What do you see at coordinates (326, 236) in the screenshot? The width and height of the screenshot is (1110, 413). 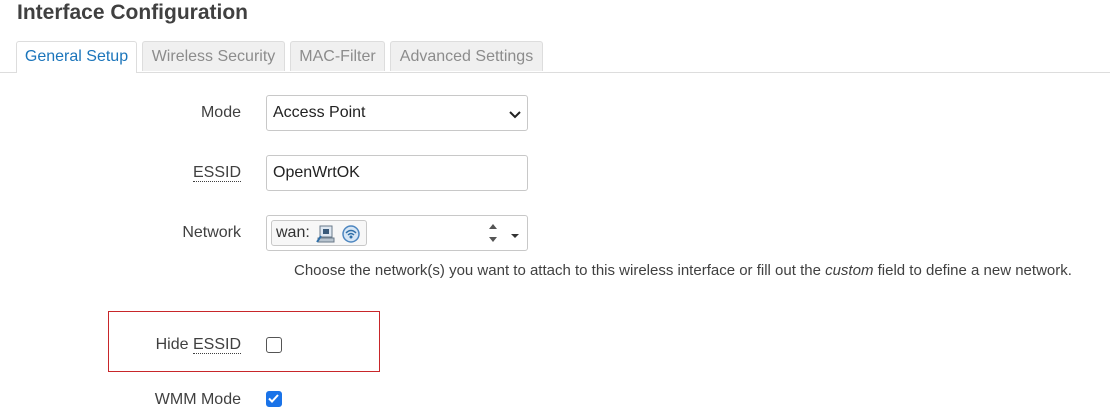 I see `ethernet-port-icon` at bounding box center [326, 236].